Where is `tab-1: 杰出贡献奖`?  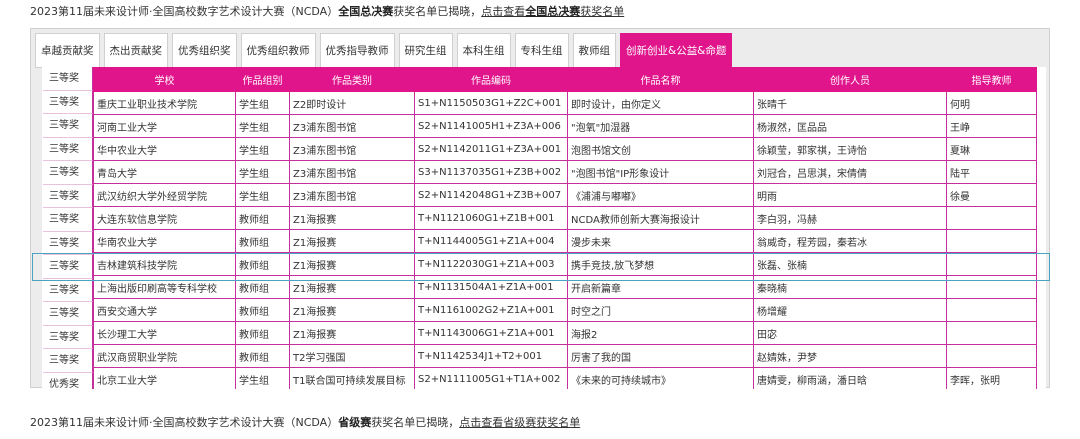 tab-1: 杰出贡献奖 is located at coordinates (135, 50).